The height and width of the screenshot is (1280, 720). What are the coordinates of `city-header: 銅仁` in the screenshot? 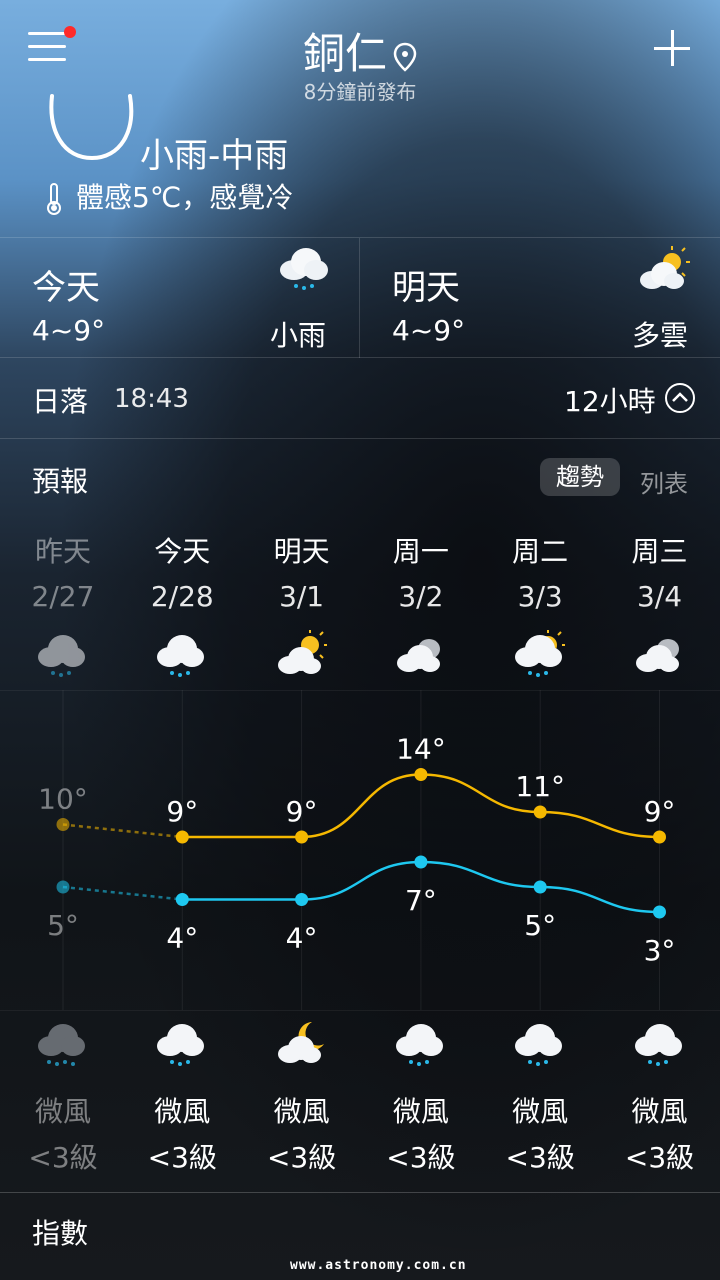 It's located at (360, 50).